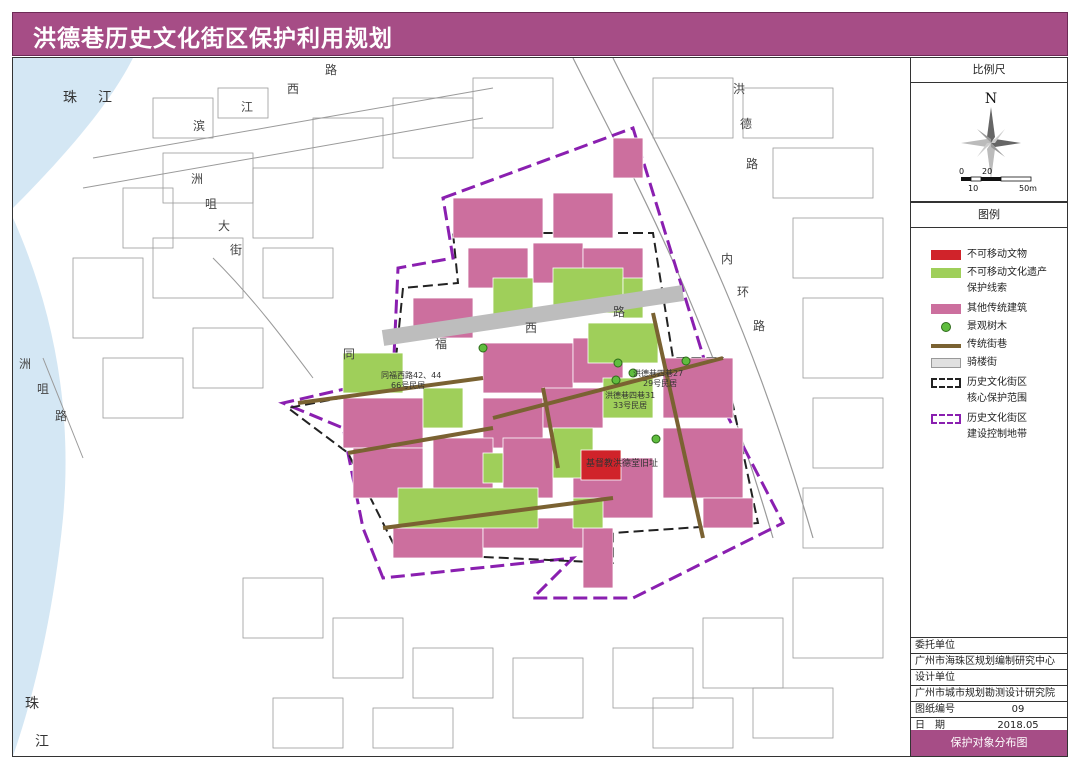  Describe the element at coordinates (197, 179) in the screenshot. I see `zhoutou-street-char-1: 洲` at that location.